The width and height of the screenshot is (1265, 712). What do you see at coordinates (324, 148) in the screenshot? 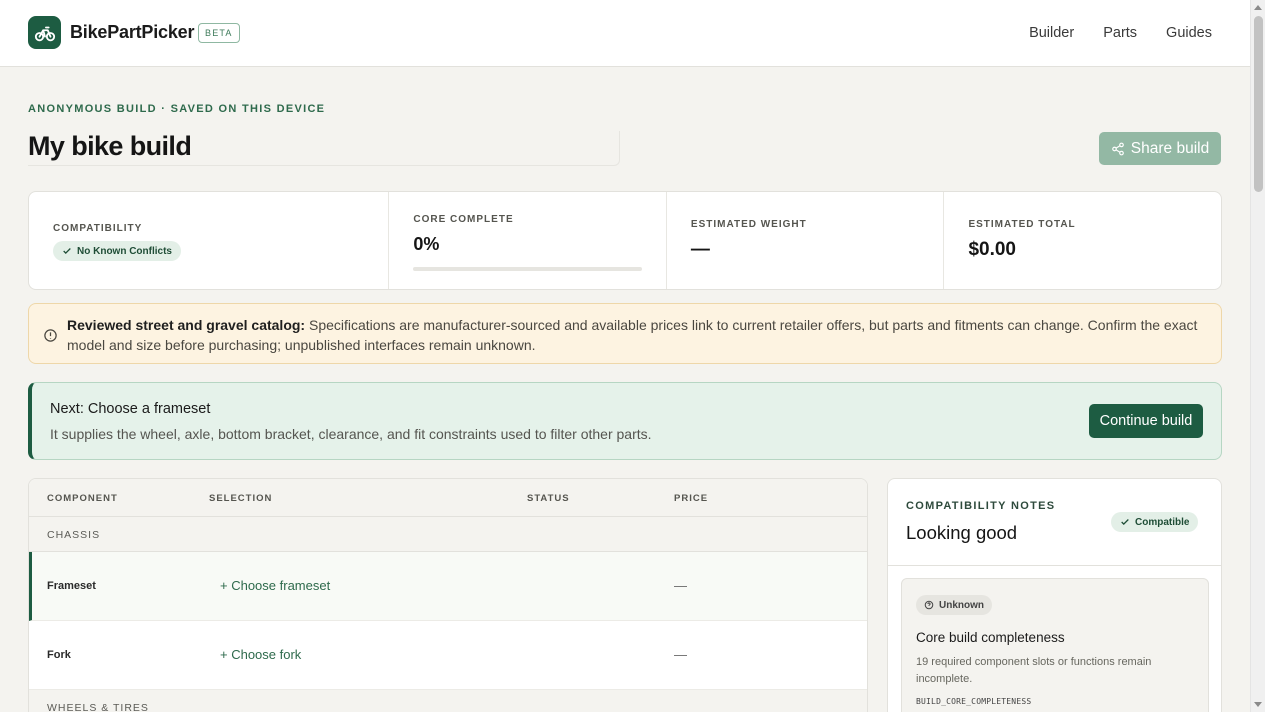
I see `build-title-input: My bike build` at bounding box center [324, 148].